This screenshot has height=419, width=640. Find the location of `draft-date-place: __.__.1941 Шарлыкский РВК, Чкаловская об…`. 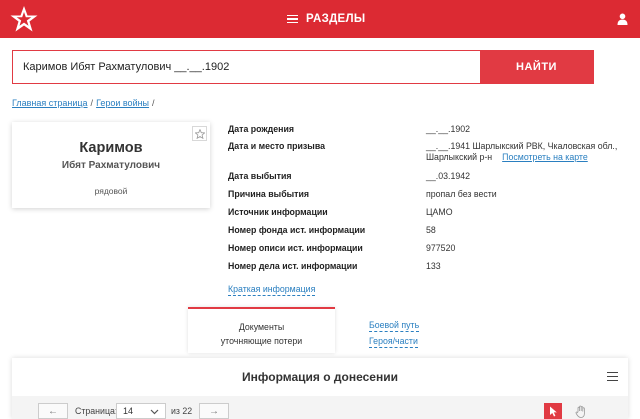

draft-date-place: __.__.1941 Шарлыкский РВК, Чкаловская об… is located at coordinates (522, 146).